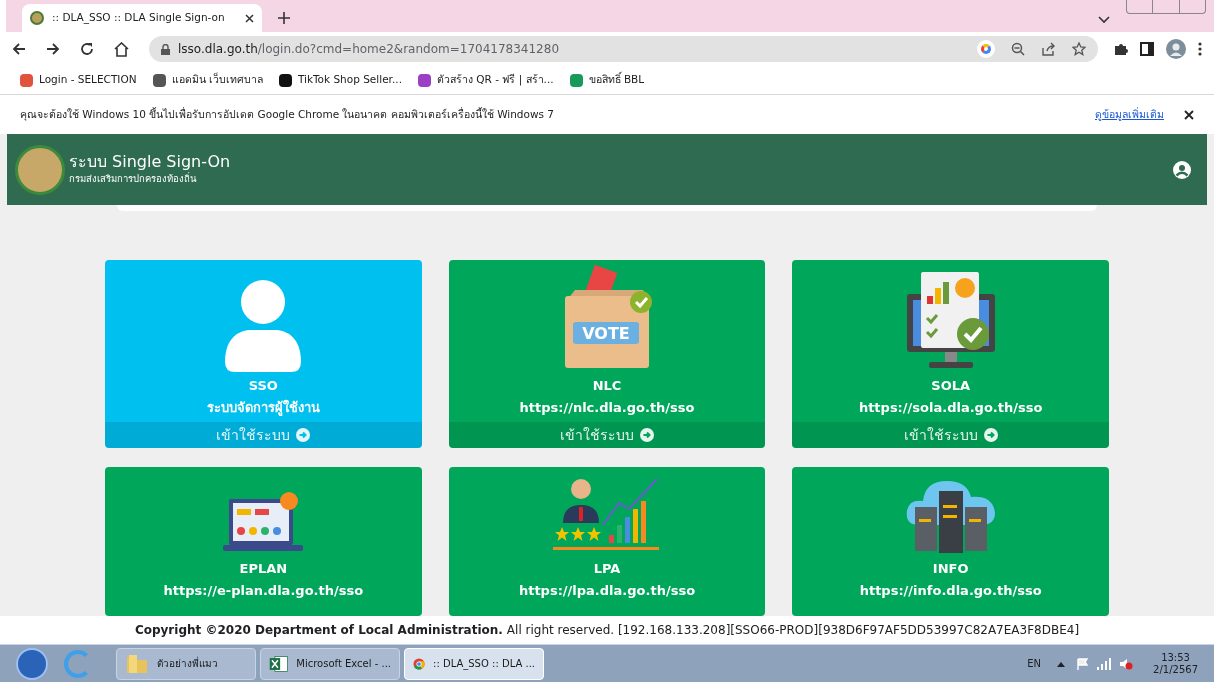  Describe the element at coordinates (950, 569) in the screenshot. I see `service-name: INFO` at that location.